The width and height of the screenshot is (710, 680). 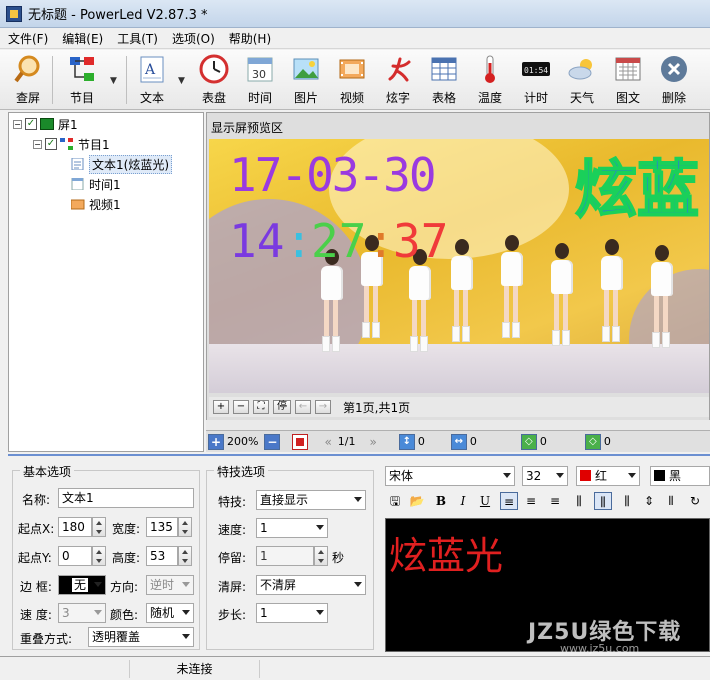 What do you see at coordinates (82, 80) in the screenshot?
I see `program-button: 节目` at bounding box center [82, 80].